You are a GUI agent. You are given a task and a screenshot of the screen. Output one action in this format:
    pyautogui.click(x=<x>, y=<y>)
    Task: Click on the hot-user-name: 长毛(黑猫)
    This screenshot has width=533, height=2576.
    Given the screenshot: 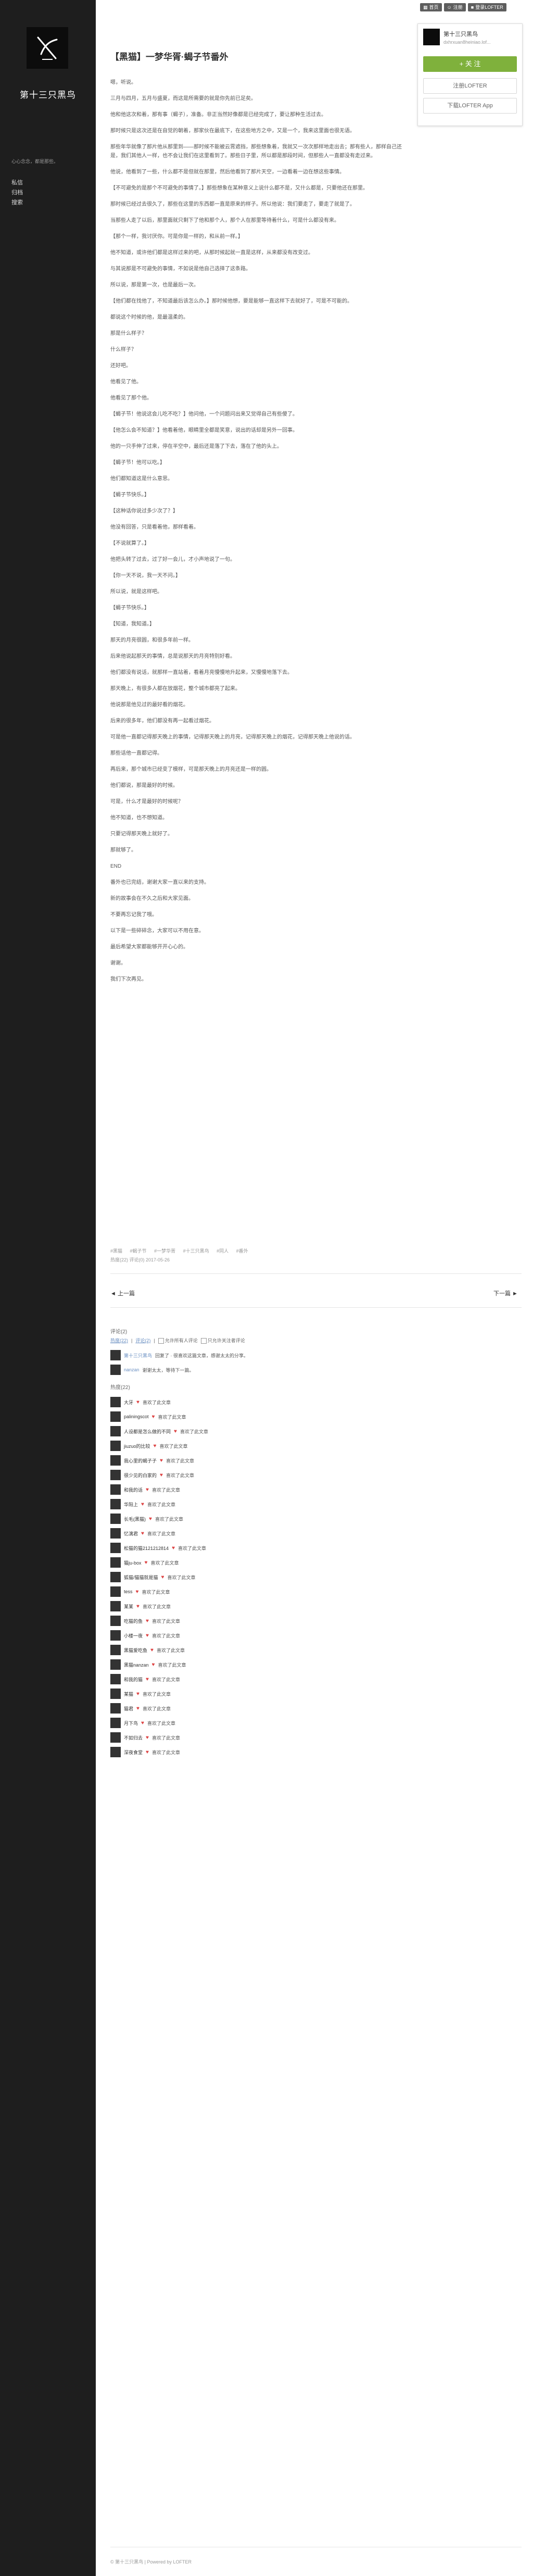 What is the action you would take?
    pyautogui.click(x=135, y=1519)
    